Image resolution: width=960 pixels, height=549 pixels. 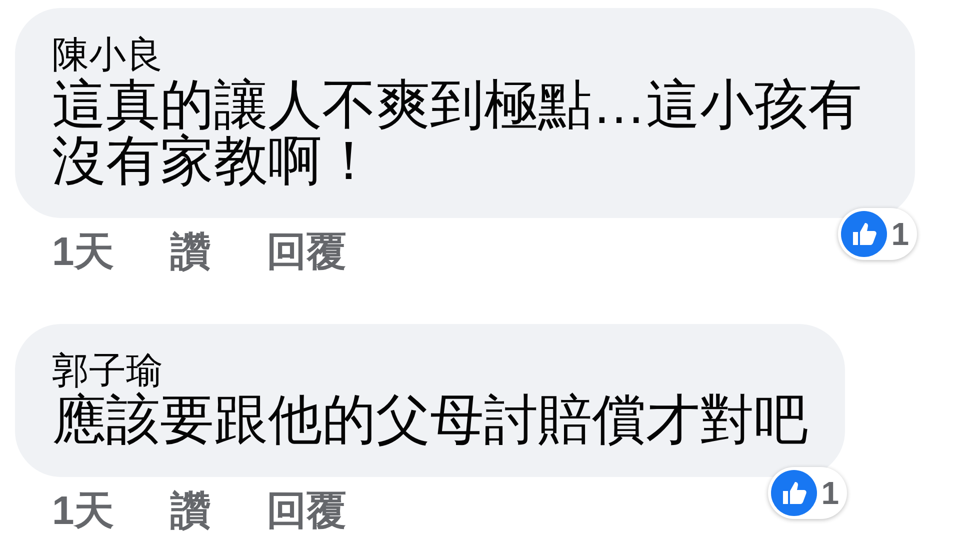 I want to click on comment-author: 陳小良, so click(x=465, y=55).